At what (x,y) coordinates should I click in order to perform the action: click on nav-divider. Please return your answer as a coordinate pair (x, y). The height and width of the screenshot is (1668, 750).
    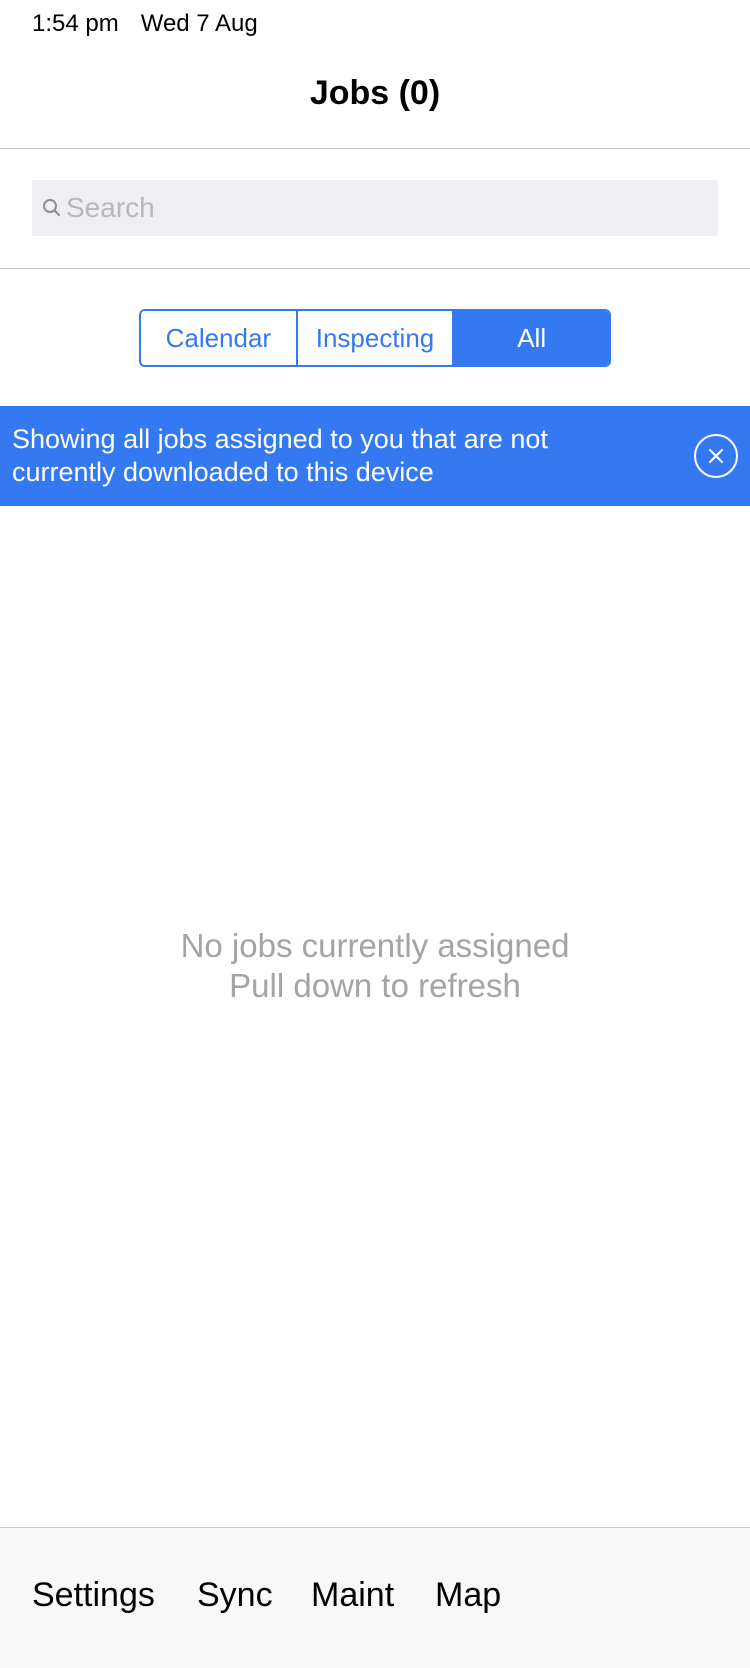
    Looking at the image, I should click on (375, 148).